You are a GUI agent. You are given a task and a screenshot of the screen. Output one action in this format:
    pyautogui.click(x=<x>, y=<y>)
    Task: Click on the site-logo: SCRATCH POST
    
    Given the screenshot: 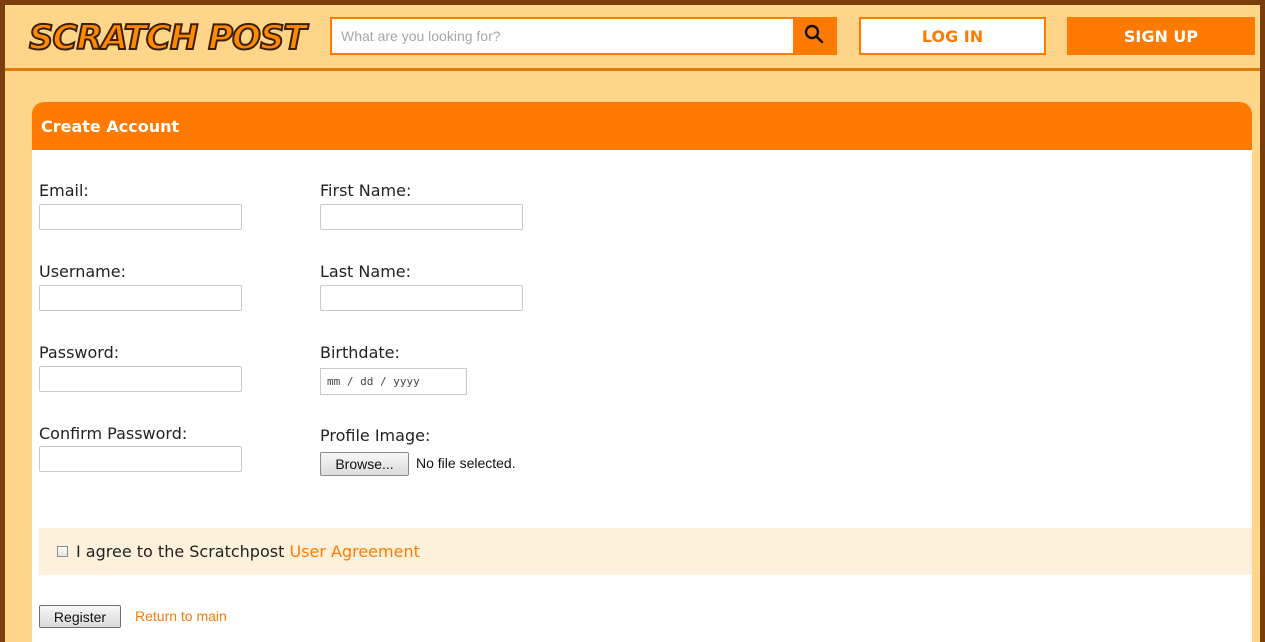 What is the action you would take?
    pyautogui.click(x=168, y=38)
    